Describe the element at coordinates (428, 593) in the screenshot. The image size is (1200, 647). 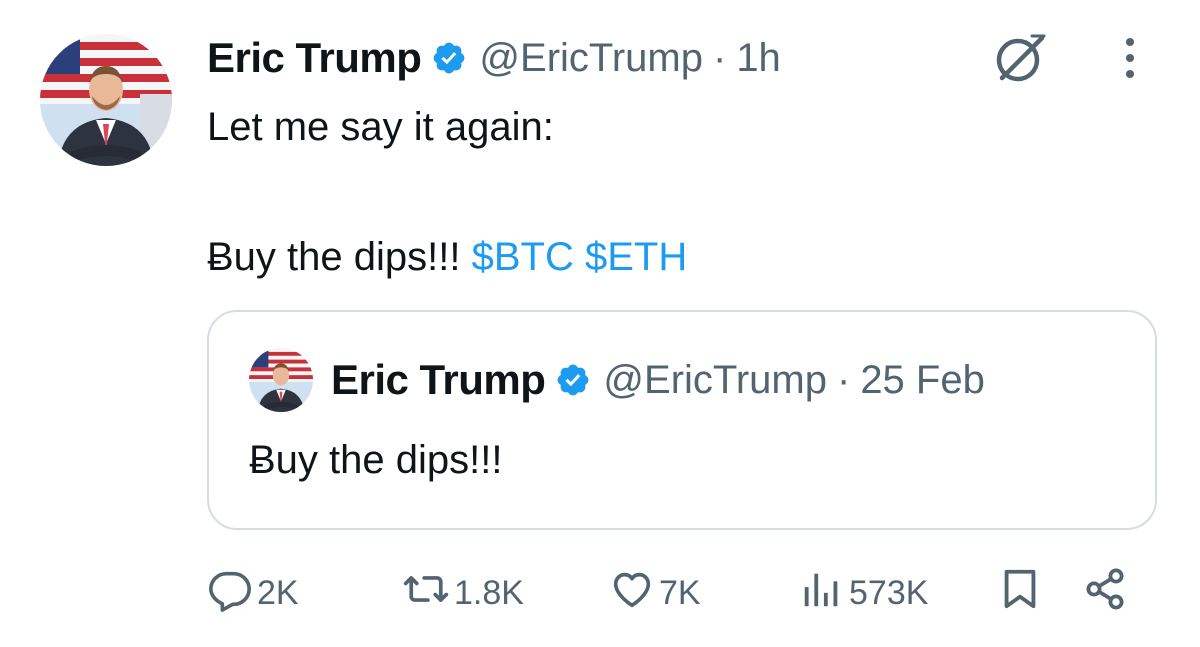
I see `repost-icon` at that location.